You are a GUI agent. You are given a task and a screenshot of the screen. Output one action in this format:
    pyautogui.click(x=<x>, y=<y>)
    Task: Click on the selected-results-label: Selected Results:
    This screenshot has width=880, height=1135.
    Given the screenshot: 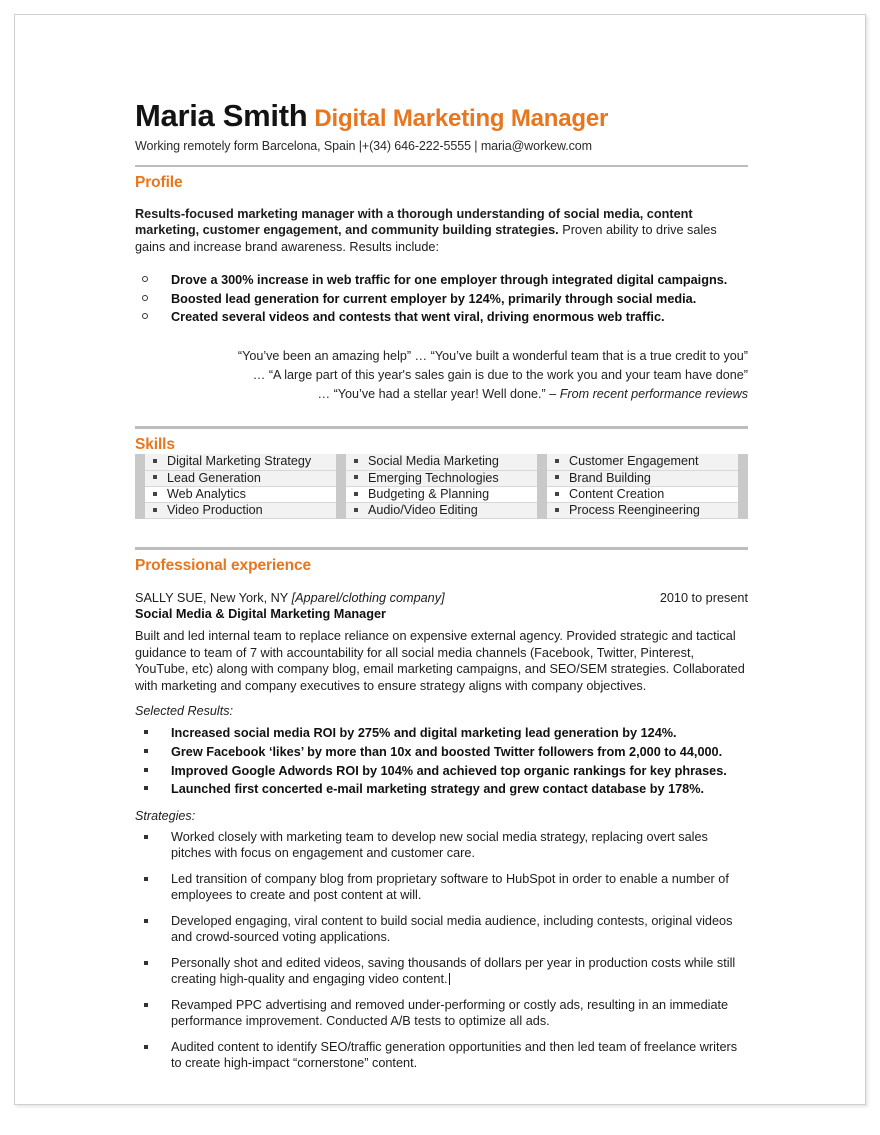 What is the action you would take?
    pyautogui.click(x=184, y=711)
    